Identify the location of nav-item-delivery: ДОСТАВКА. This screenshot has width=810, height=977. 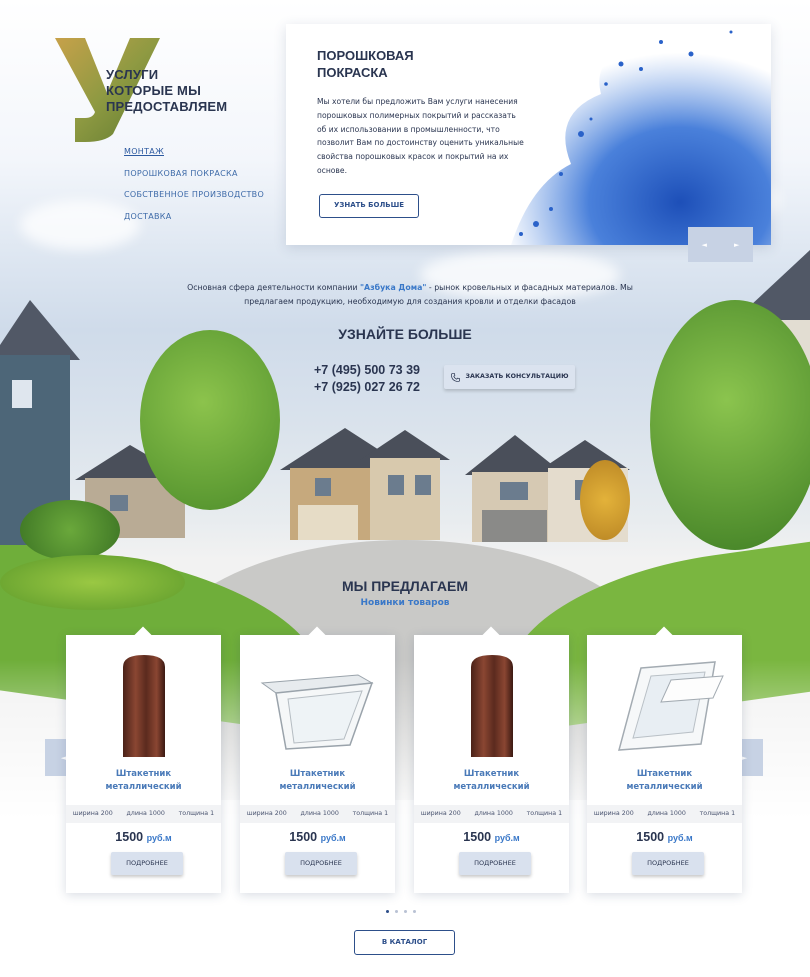
(194, 217).